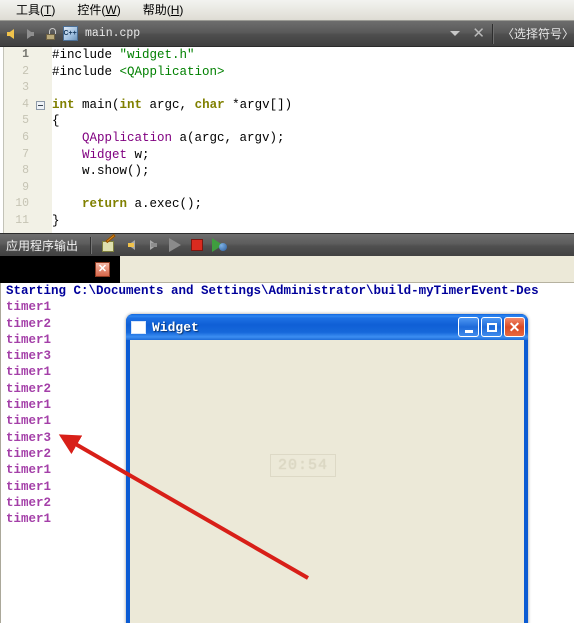 The width and height of the screenshot is (574, 623). Describe the element at coordinates (28, 10) in the screenshot. I see `menu-item-tools-label: 工具` at that location.